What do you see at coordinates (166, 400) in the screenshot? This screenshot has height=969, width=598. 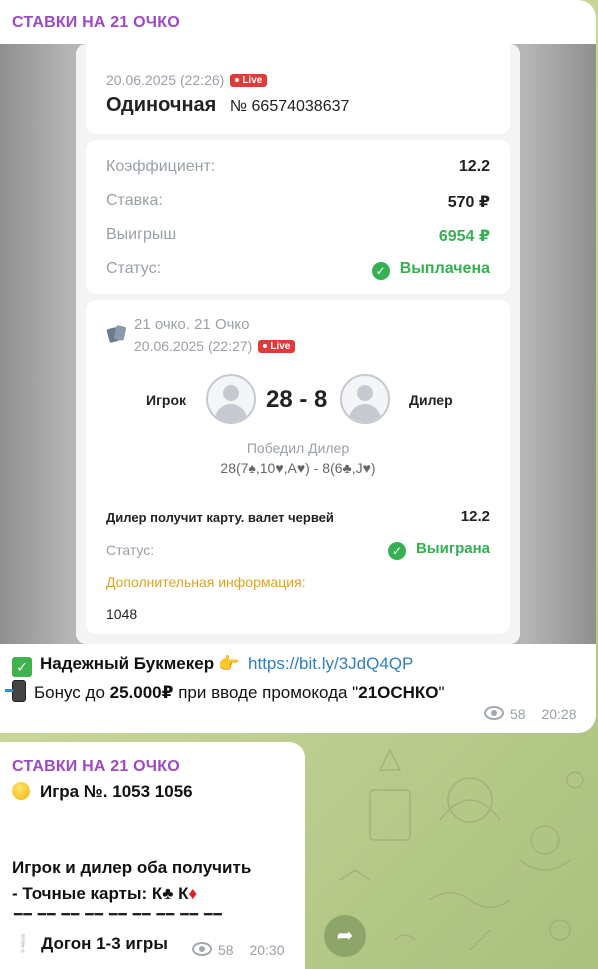 I see `player-label: Игрок` at bounding box center [166, 400].